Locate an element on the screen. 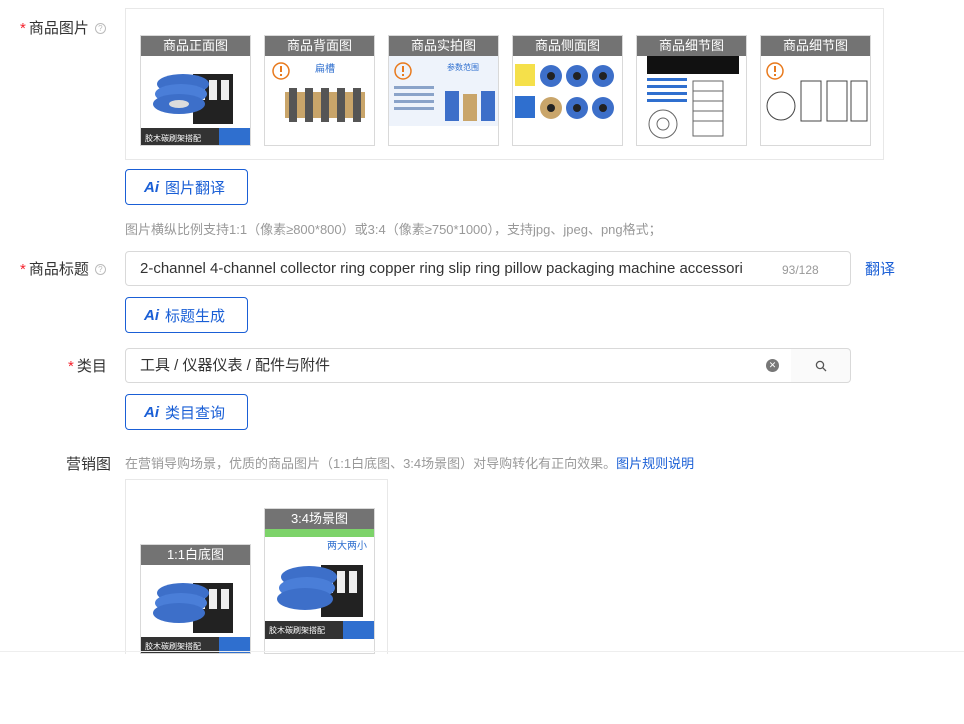  image-translate-button: Ai 图片翻译 is located at coordinates (186, 187).